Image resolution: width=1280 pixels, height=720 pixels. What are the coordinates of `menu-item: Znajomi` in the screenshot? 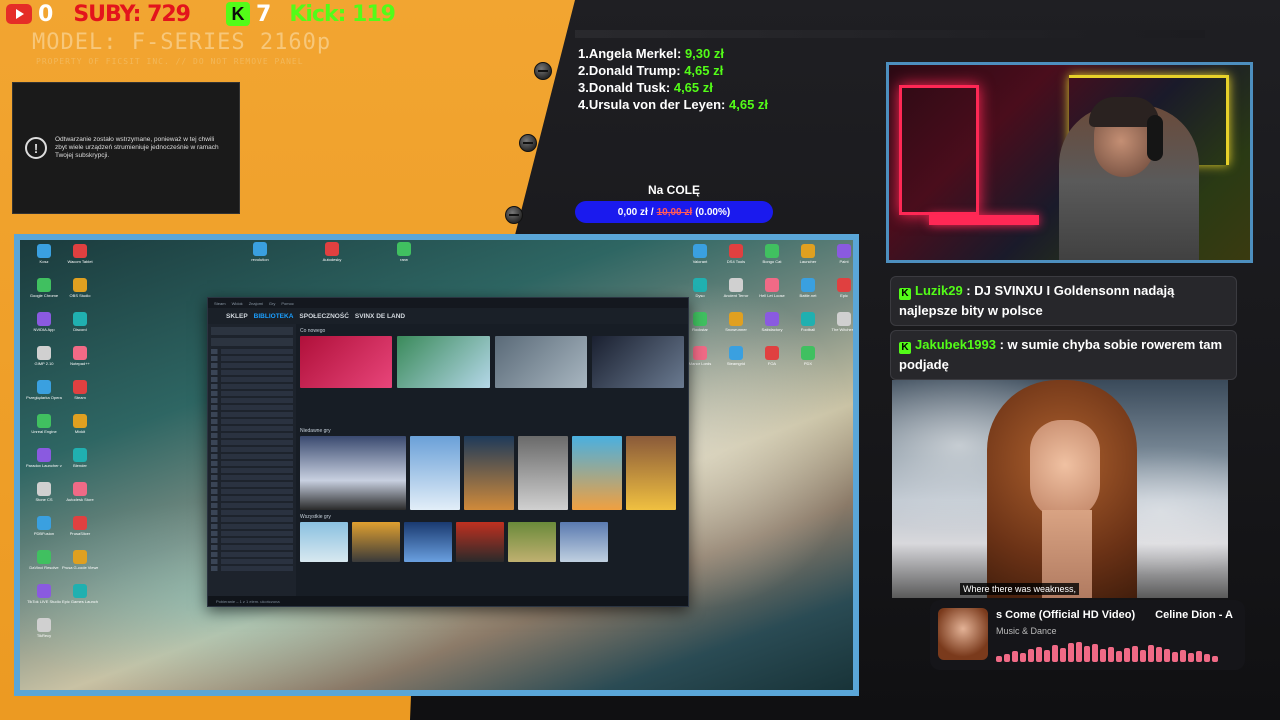 It's located at (256, 303).